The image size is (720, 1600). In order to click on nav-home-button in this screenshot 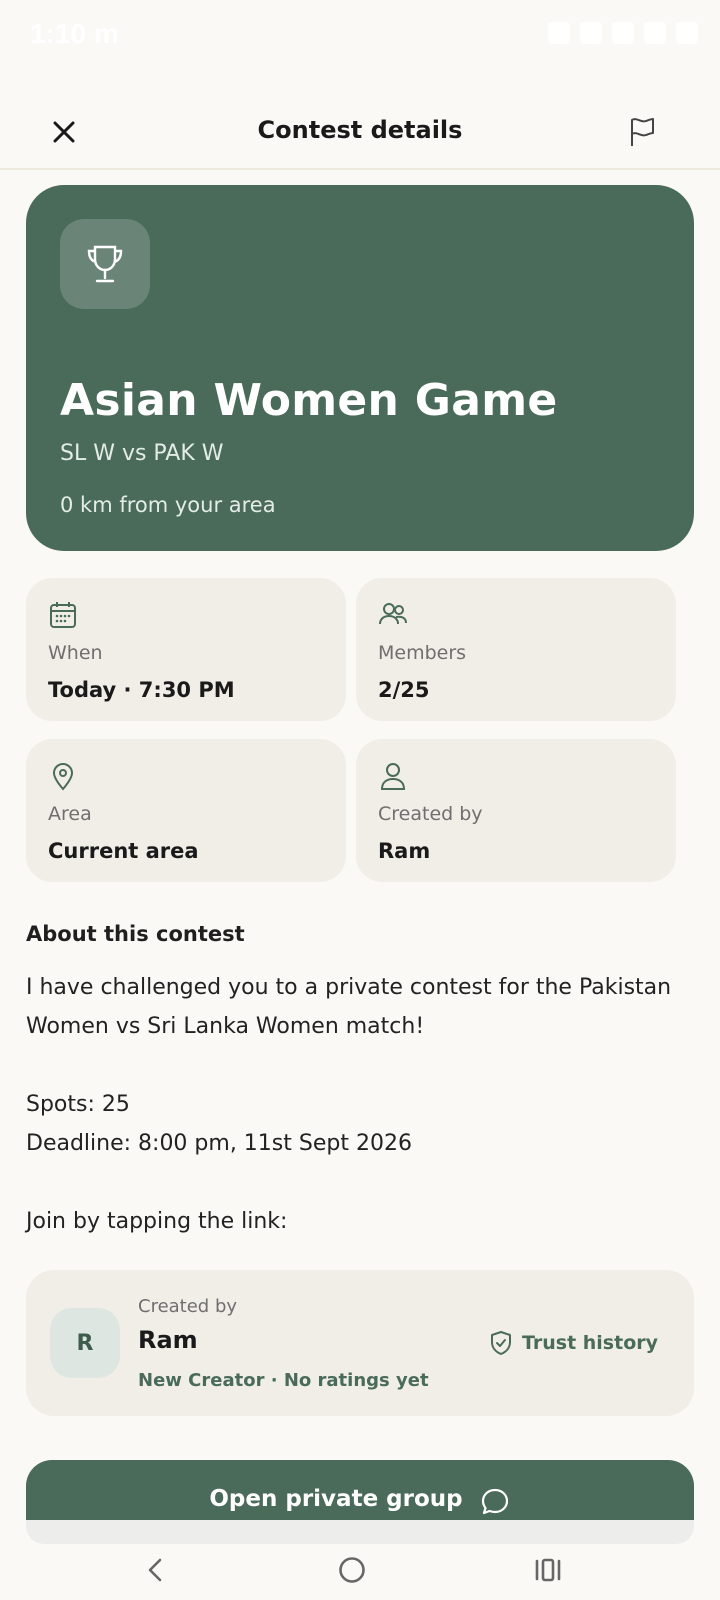, I will do `click(352, 1570)`.